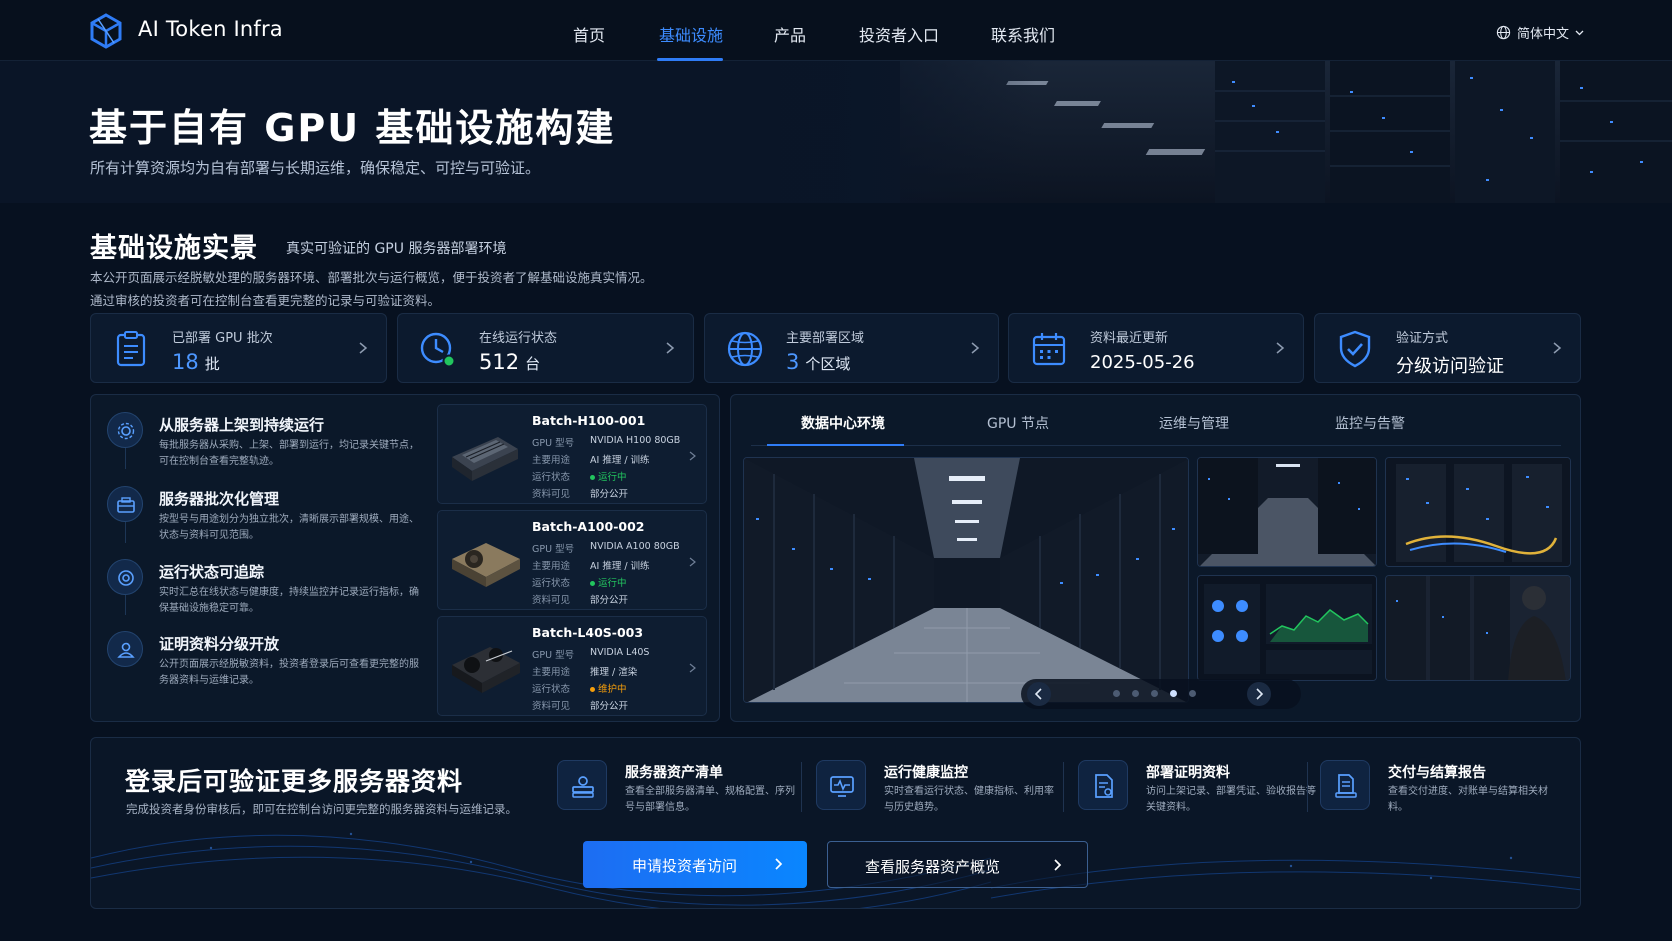  Describe the element at coordinates (125, 430) in the screenshot. I see `server-gear-icon` at that location.